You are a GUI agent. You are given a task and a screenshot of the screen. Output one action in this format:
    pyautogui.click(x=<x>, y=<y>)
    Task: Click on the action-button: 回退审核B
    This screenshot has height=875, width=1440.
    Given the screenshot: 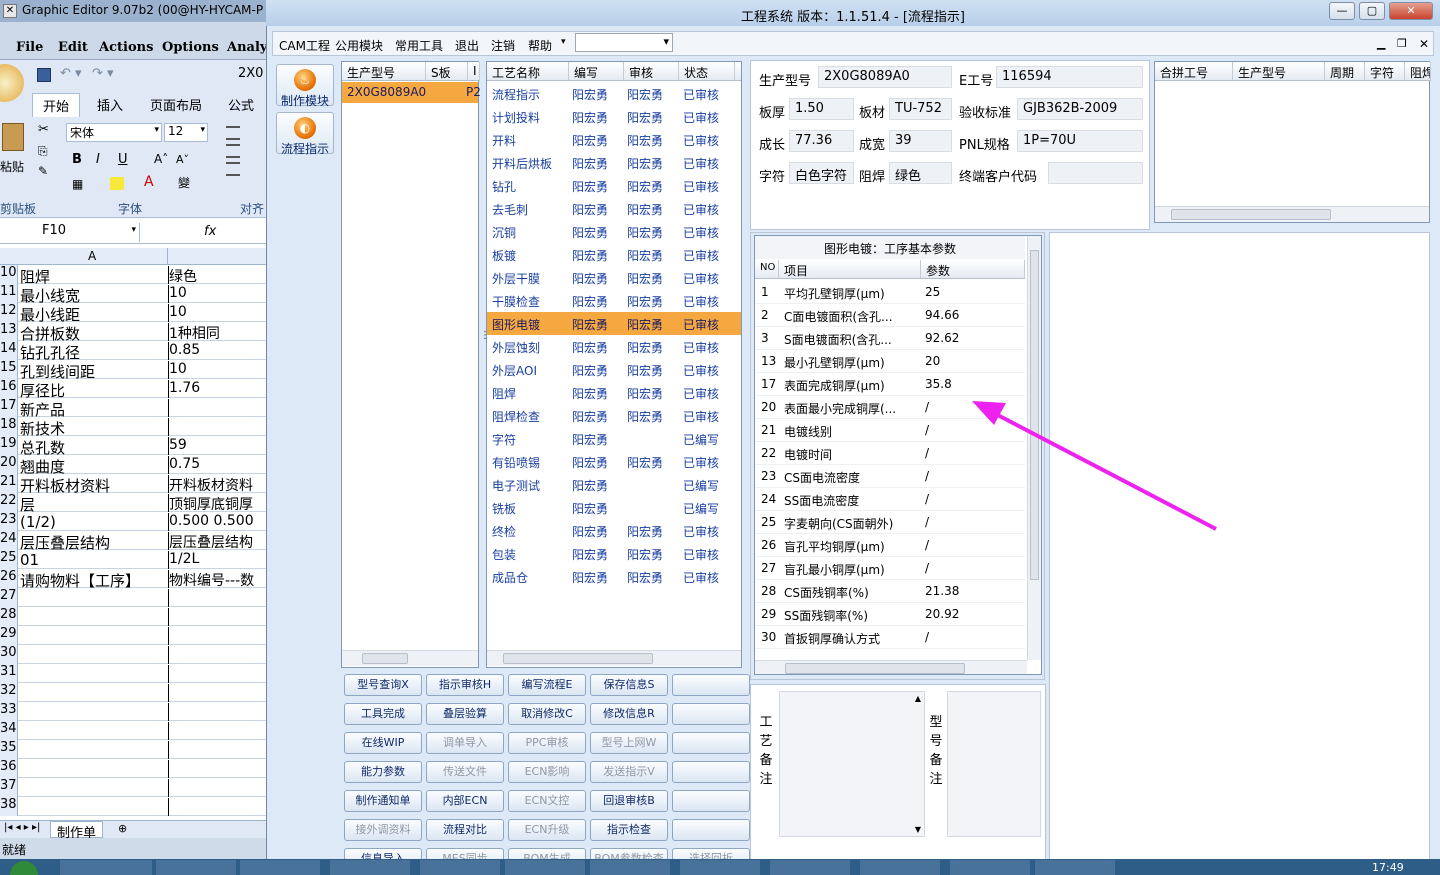 What is the action you would take?
    pyautogui.click(x=629, y=801)
    